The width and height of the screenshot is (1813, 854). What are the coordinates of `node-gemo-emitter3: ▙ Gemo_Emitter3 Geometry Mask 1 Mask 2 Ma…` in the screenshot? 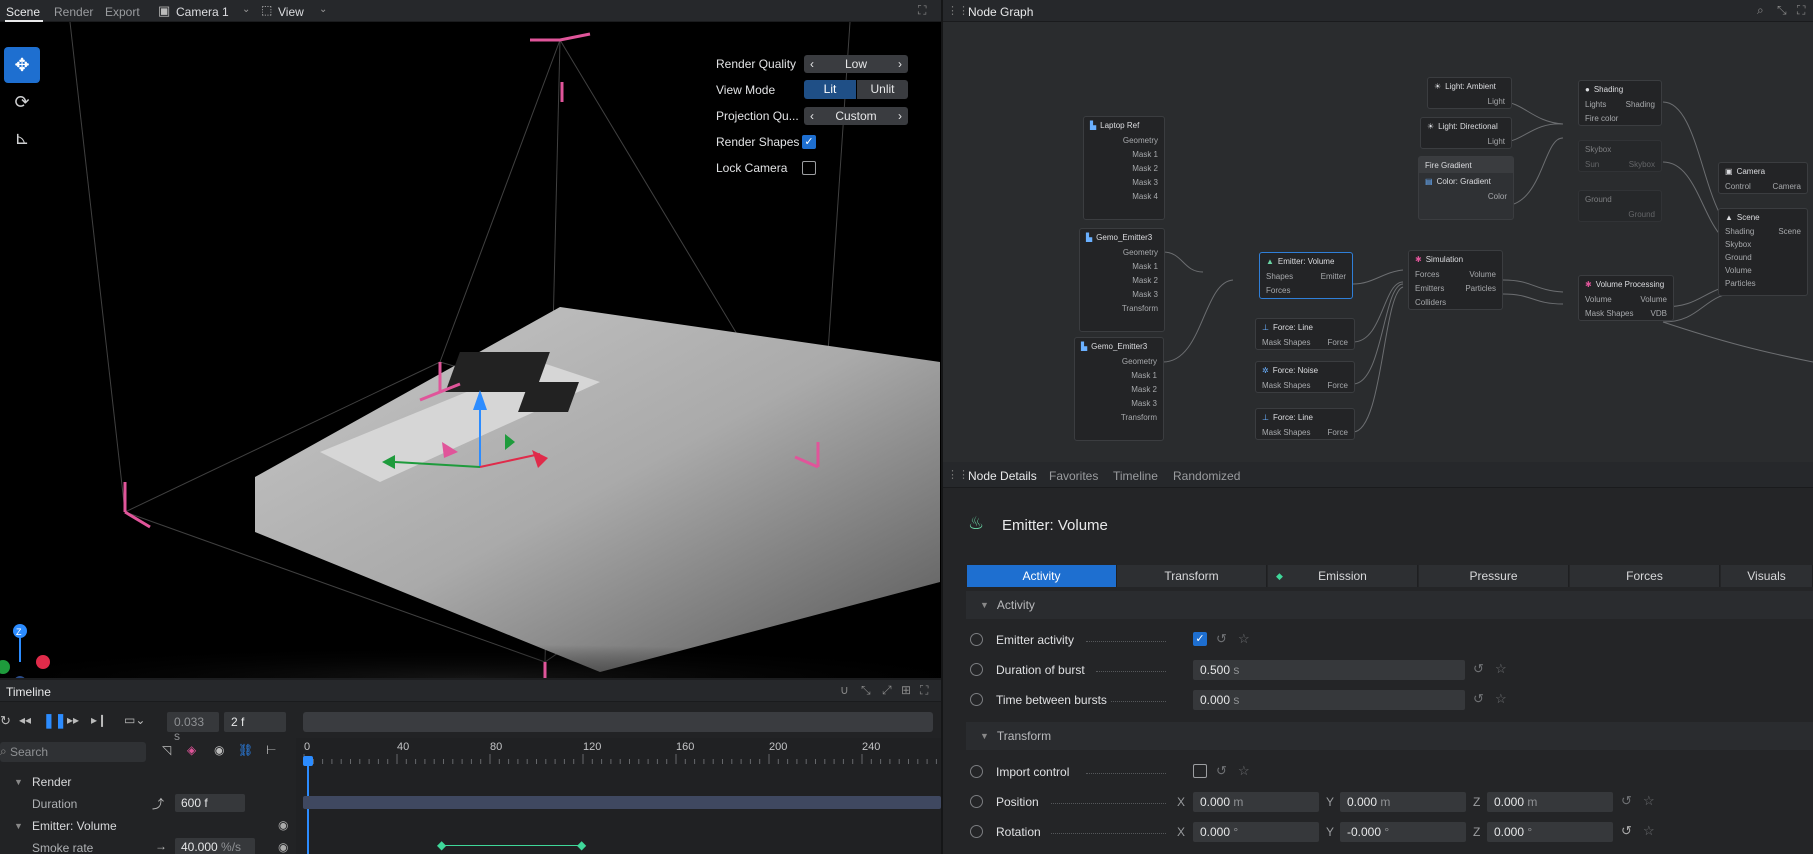 It's located at (1122, 280).